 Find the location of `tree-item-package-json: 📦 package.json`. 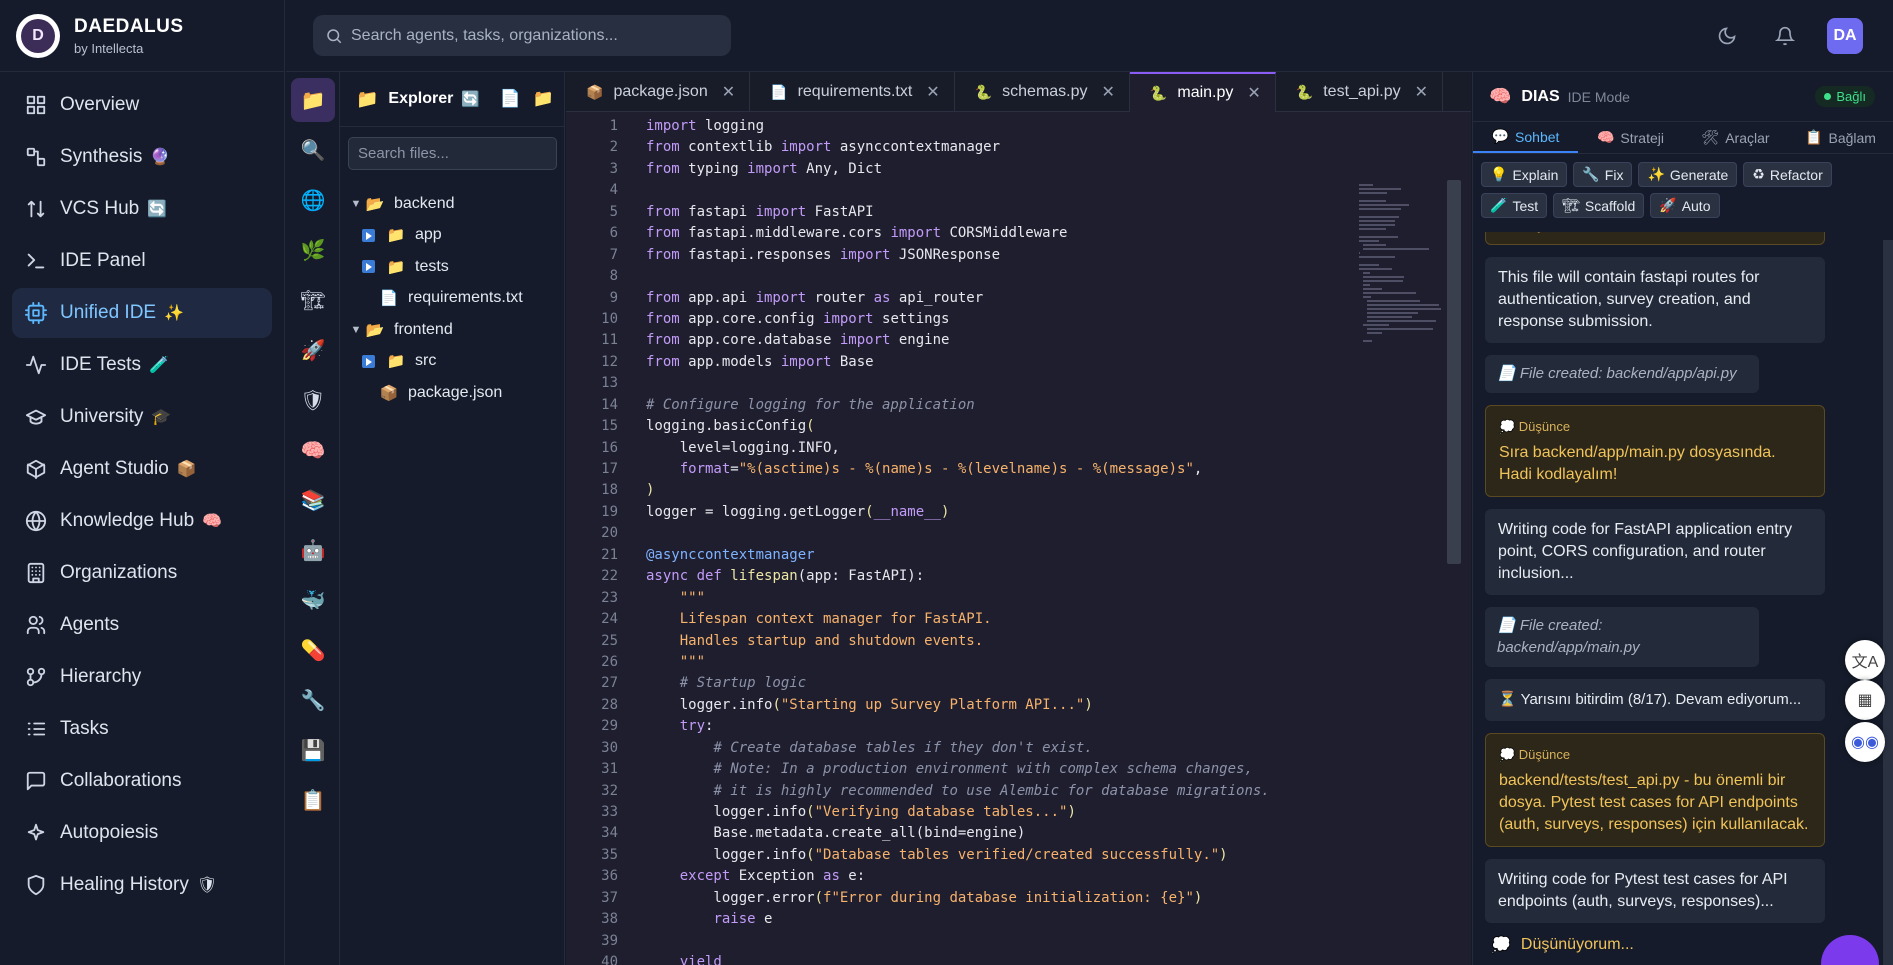

tree-item-package-json: 📦 package.json is located at coordinates (452, 393).